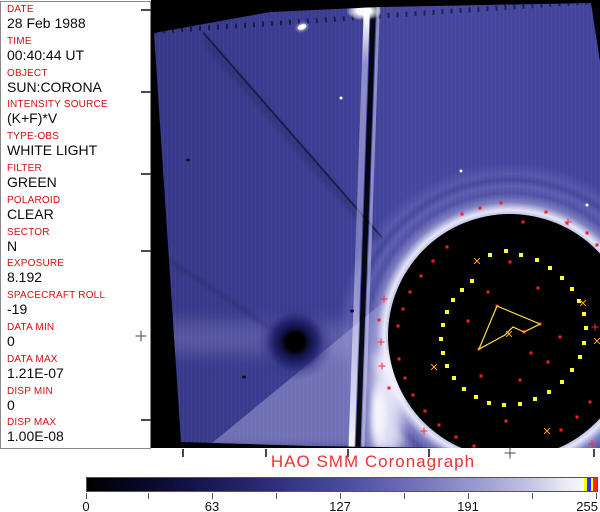  I want to click on field-value-data-min: 0, so click(11, 341).